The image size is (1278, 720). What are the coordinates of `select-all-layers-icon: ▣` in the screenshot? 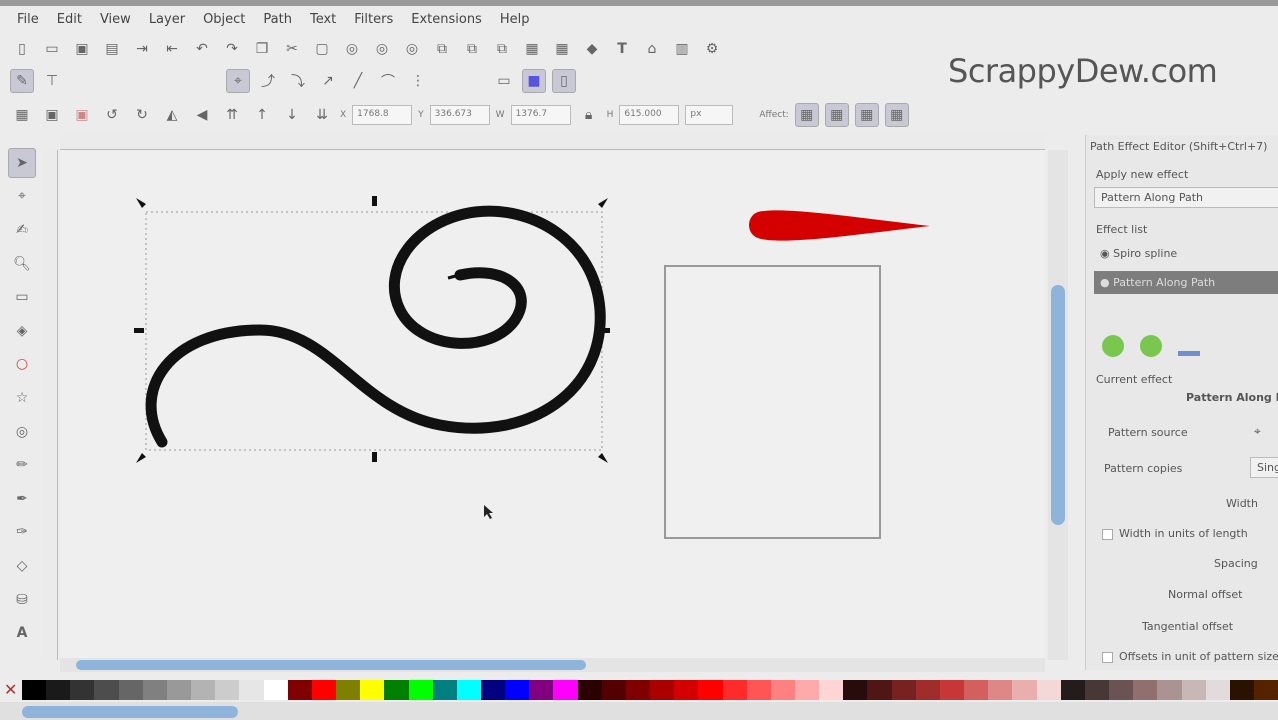 It's located at (52, 115).